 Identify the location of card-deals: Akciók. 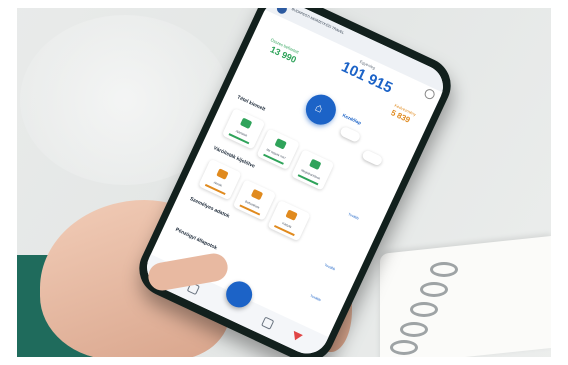
(220, 179).